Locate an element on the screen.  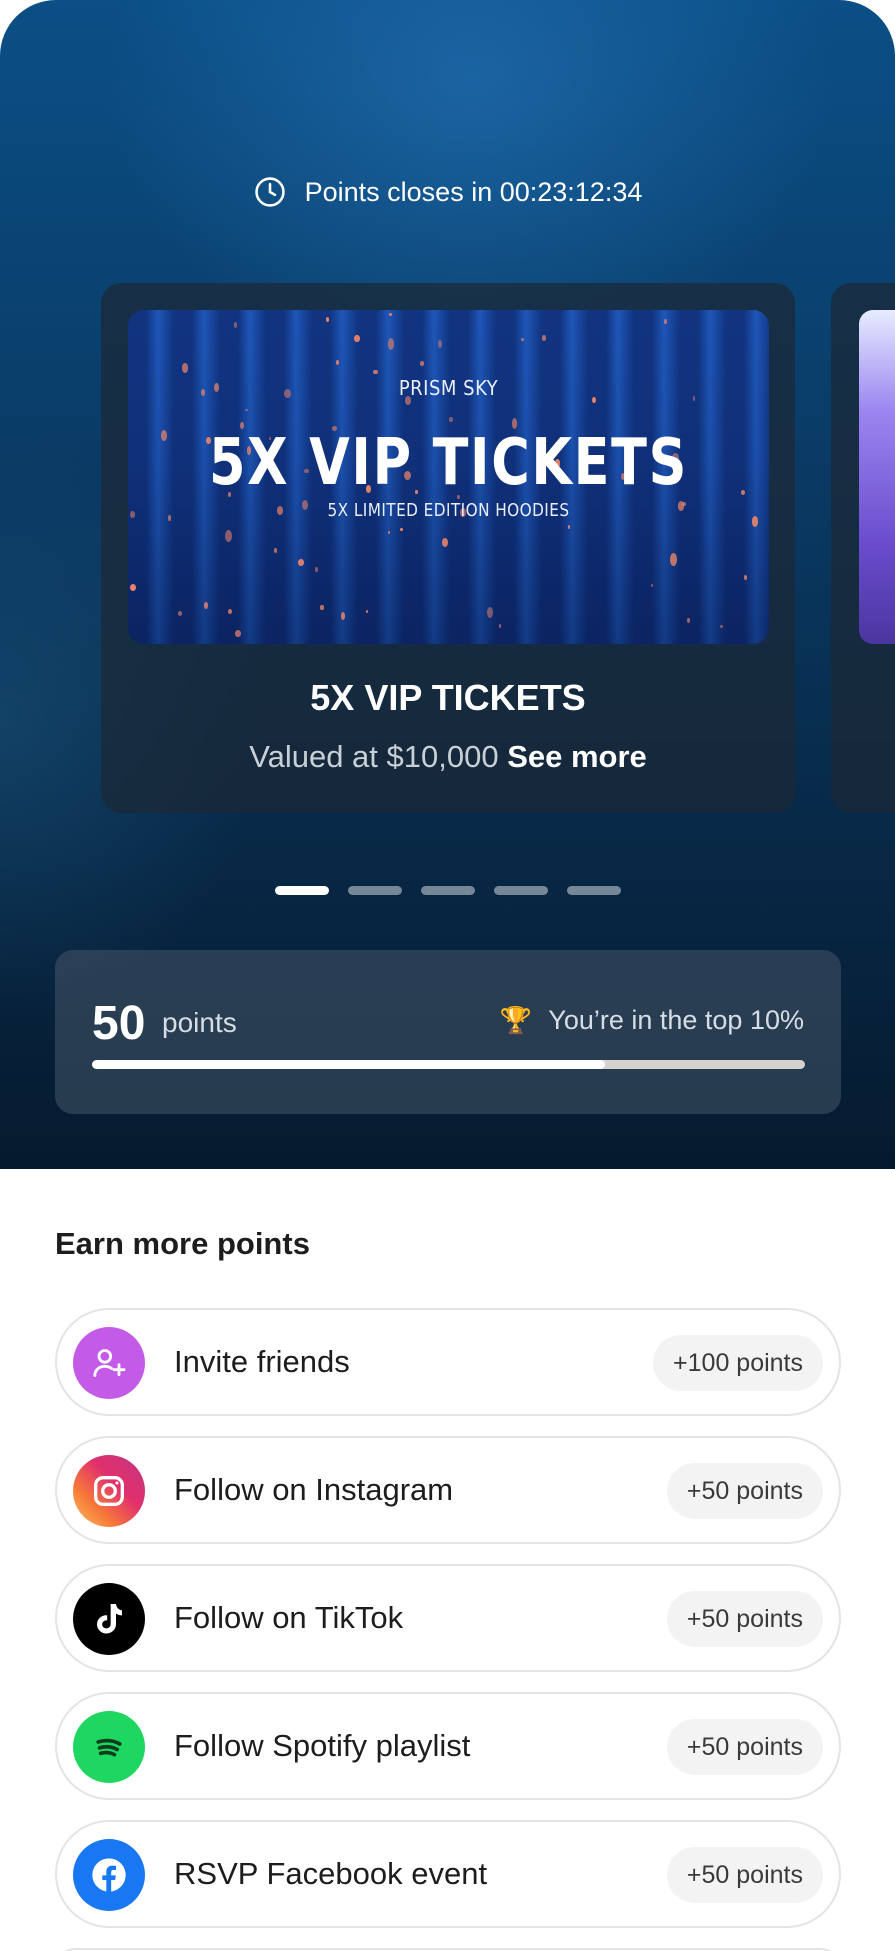
next-prize-card is located at coordinates (863, 548).